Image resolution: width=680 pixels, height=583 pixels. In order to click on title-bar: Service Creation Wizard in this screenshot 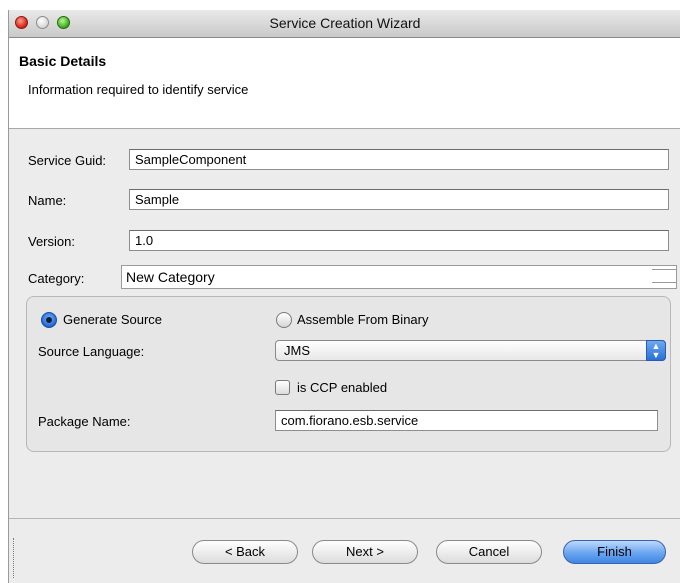, I will do `click(344, 24)`.